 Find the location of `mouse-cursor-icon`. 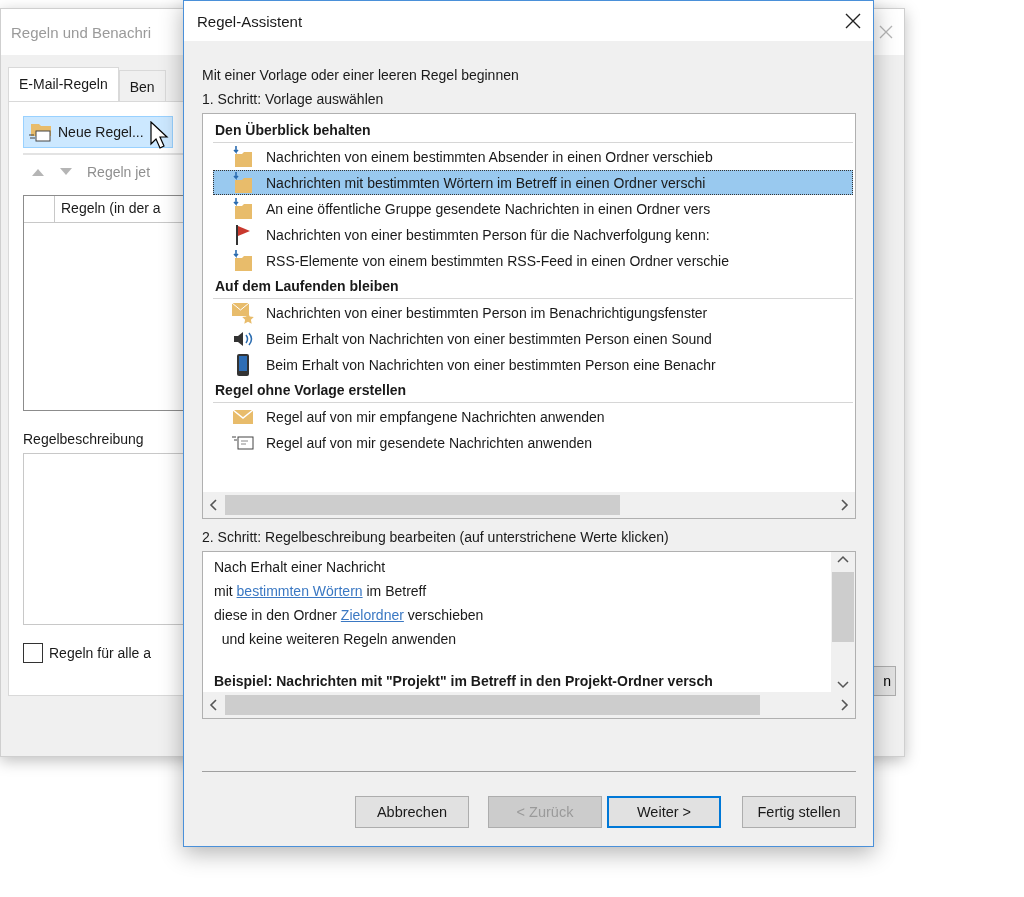

mouse-cursor-icon is located at coordinates (160, 136).